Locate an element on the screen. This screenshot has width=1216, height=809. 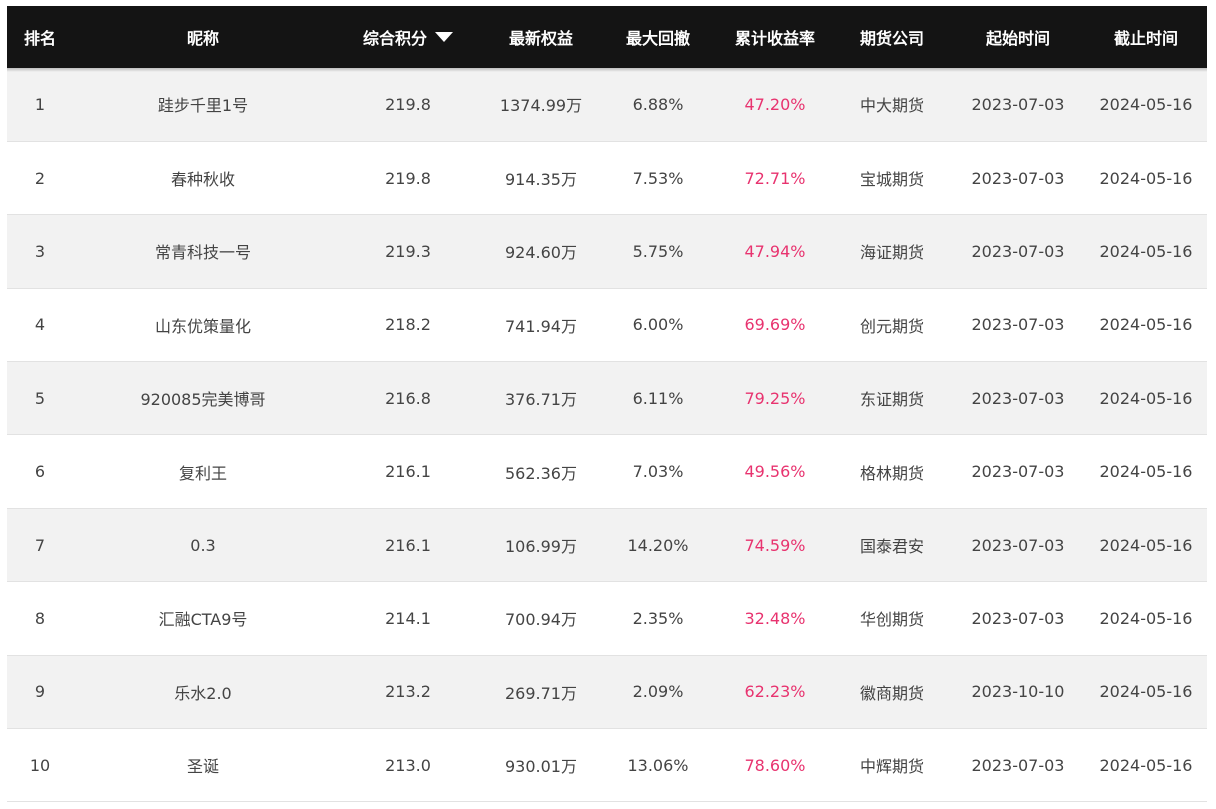
cell-drawdown: 13.06% is located at coordinates (658, 765).